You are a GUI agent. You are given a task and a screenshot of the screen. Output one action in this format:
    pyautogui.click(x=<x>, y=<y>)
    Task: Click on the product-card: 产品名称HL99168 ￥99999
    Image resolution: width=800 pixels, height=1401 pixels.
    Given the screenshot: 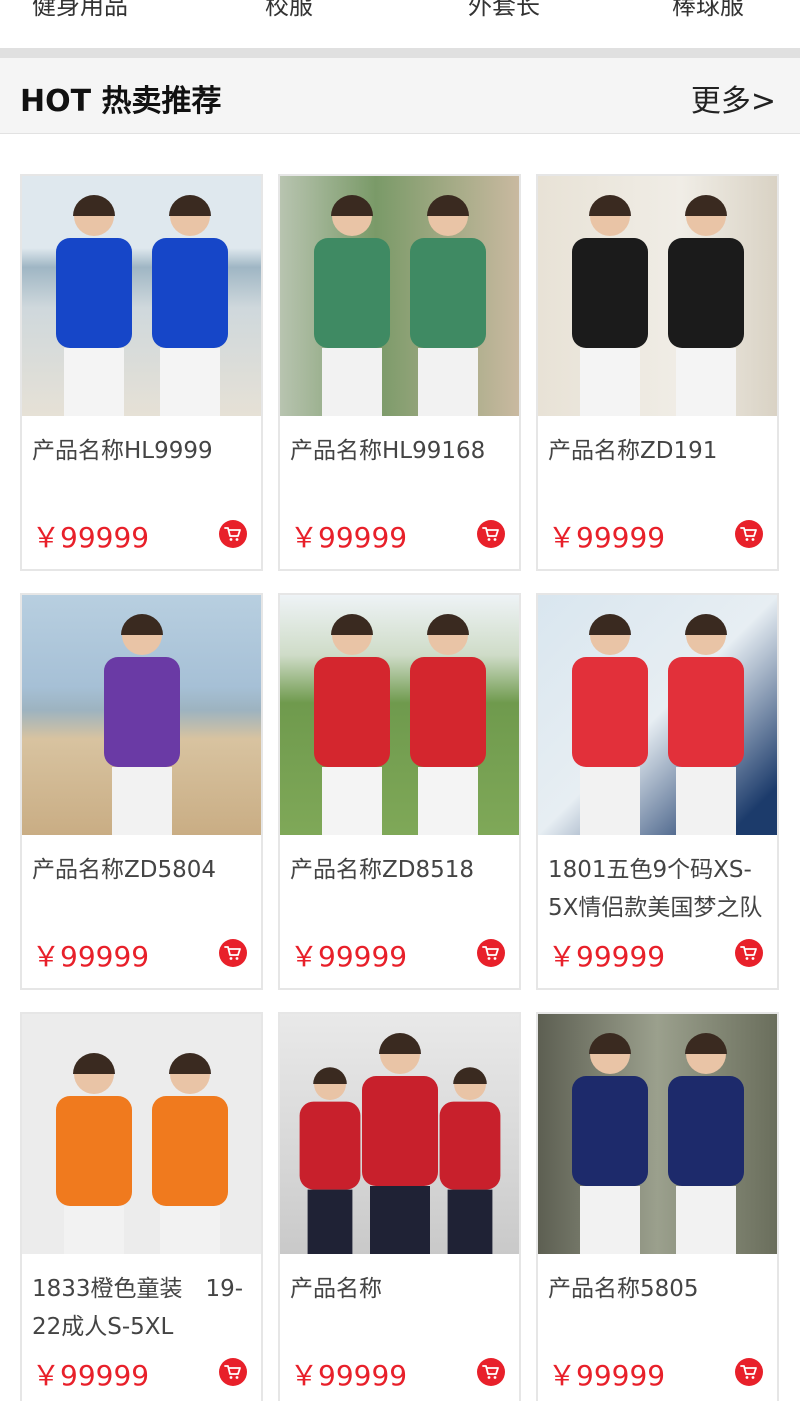 What is the action you would take?
    pyautogui.click(x=399, y=372)
    